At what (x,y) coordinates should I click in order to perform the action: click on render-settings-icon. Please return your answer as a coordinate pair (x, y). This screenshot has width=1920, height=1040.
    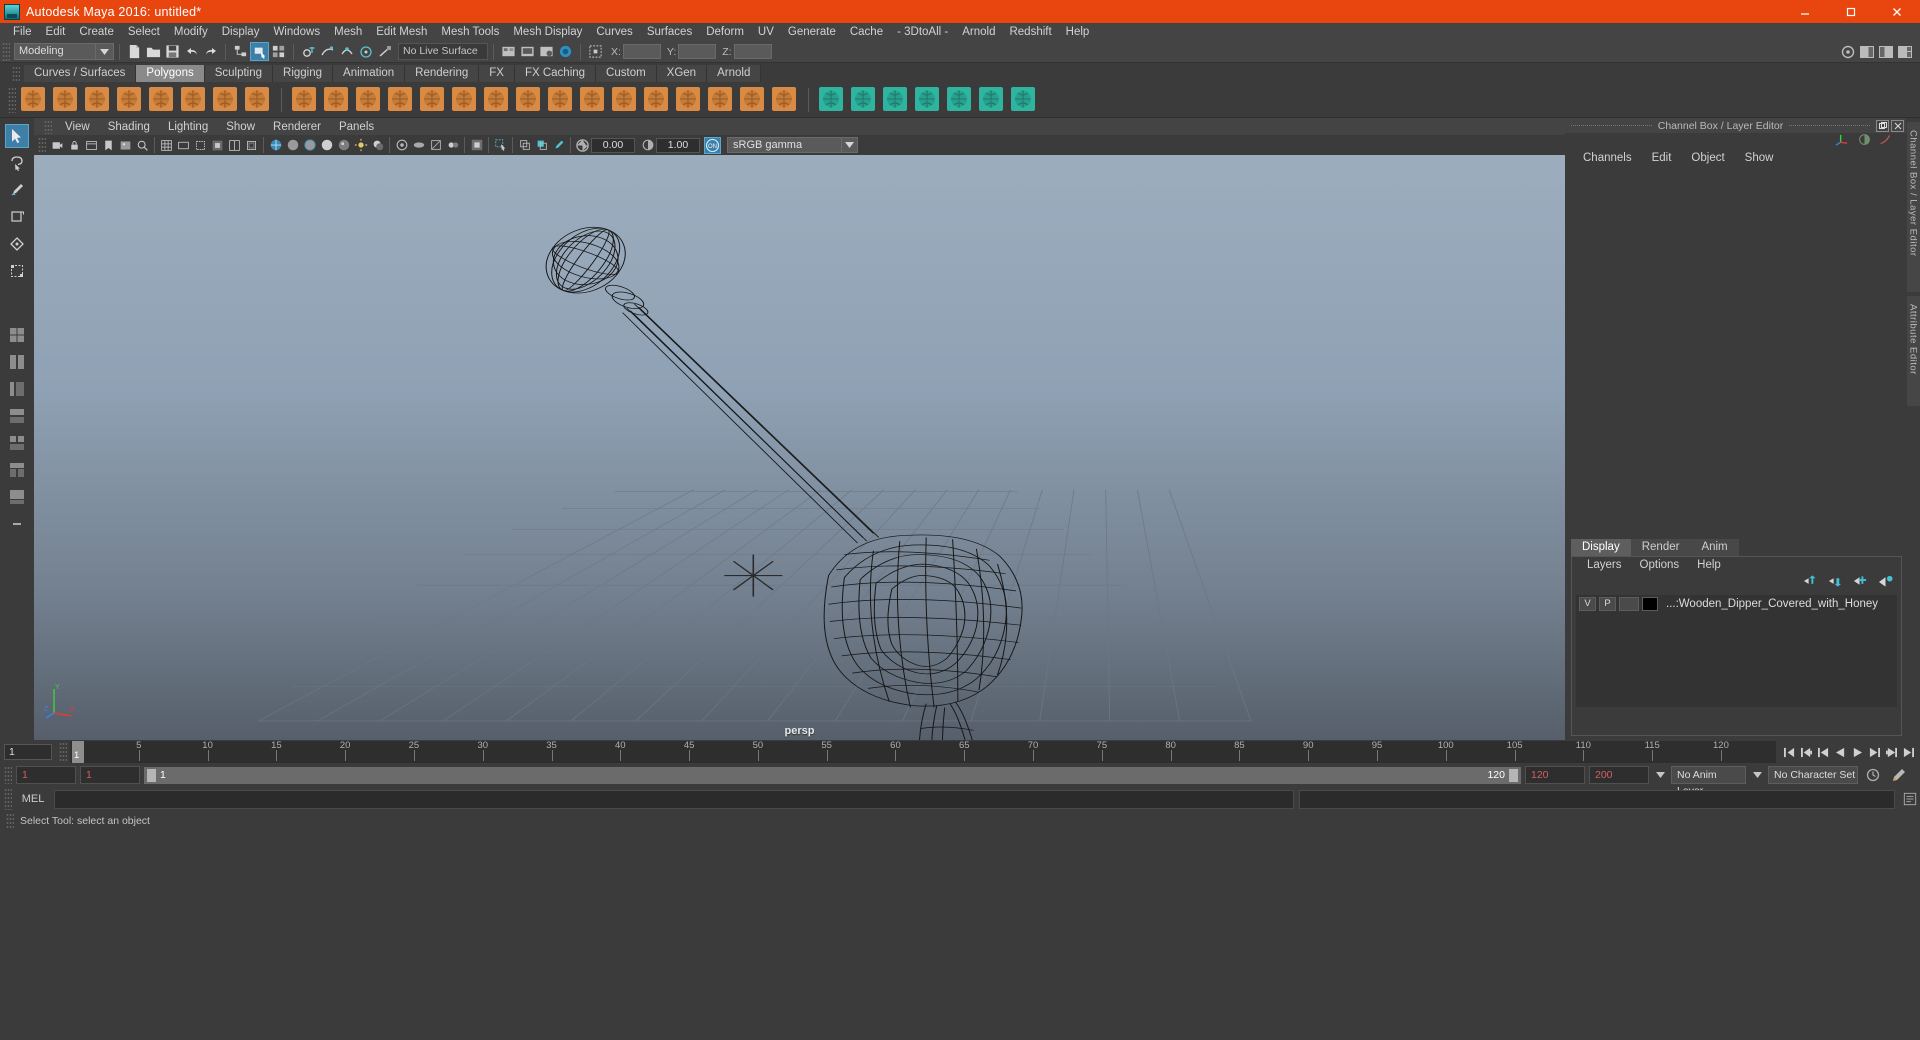
    Looking at the image, I should click on (546, 51).